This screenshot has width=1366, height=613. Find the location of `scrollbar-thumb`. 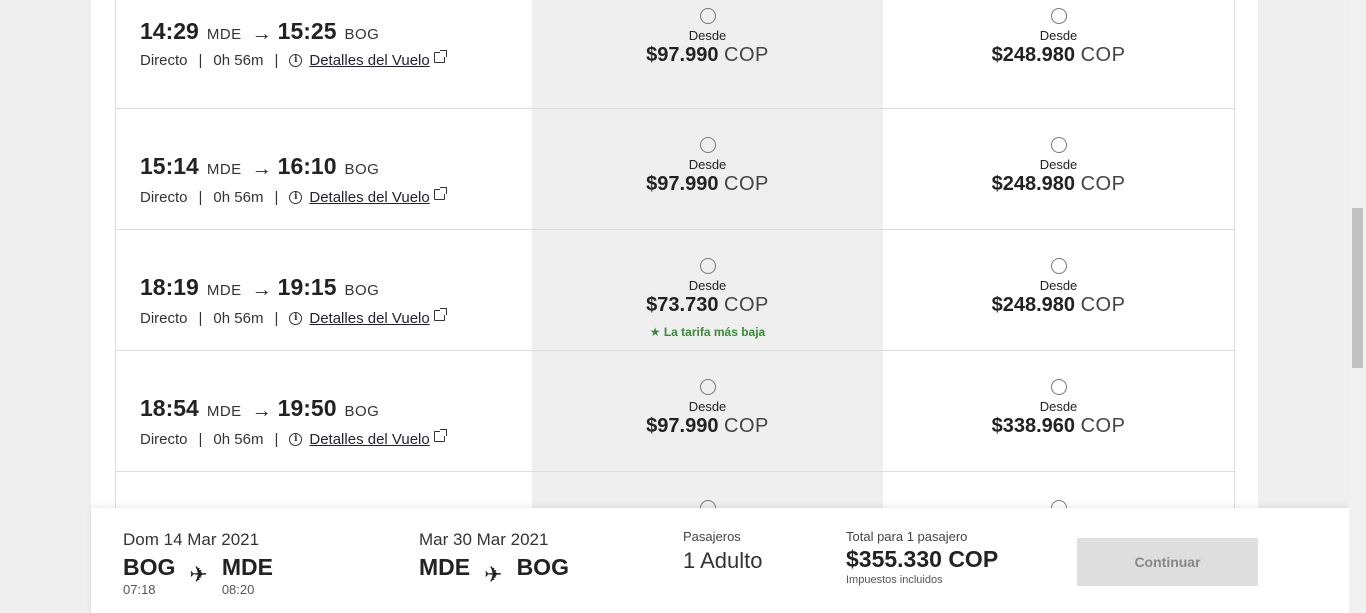

scrollbar-thumb is located at coordinates (1357, 288).